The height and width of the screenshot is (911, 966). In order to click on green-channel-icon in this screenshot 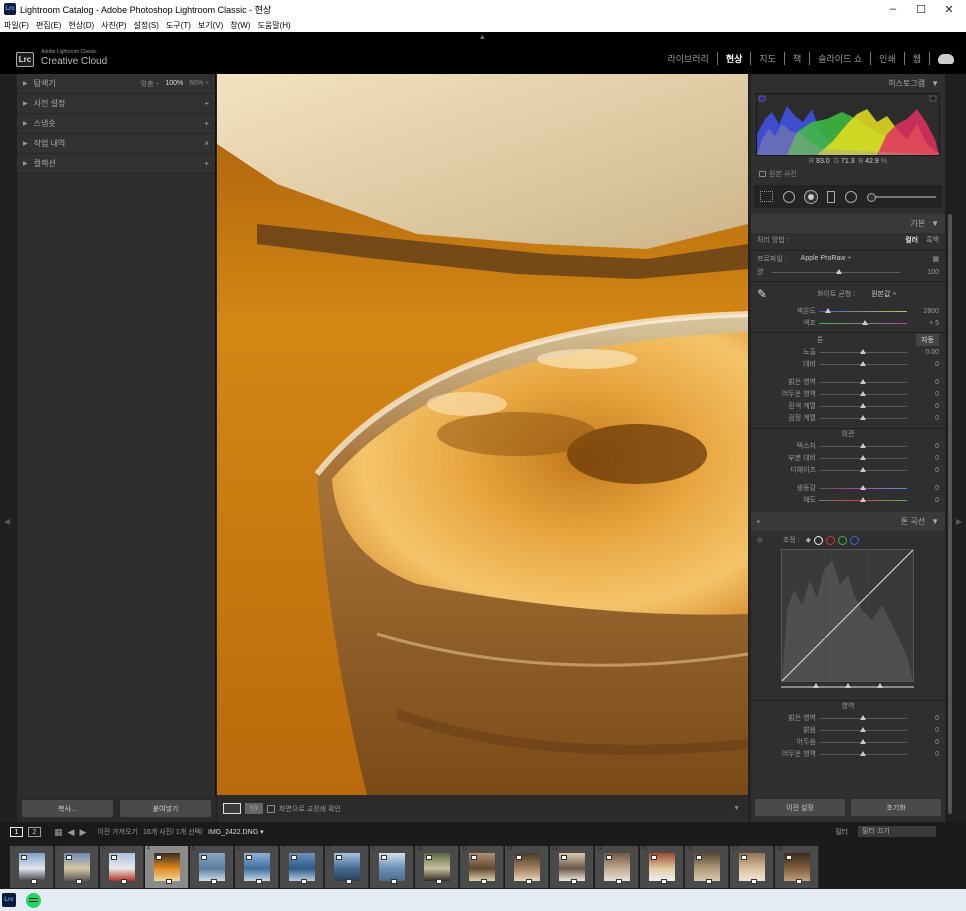, I will do `click(843, 540)`.